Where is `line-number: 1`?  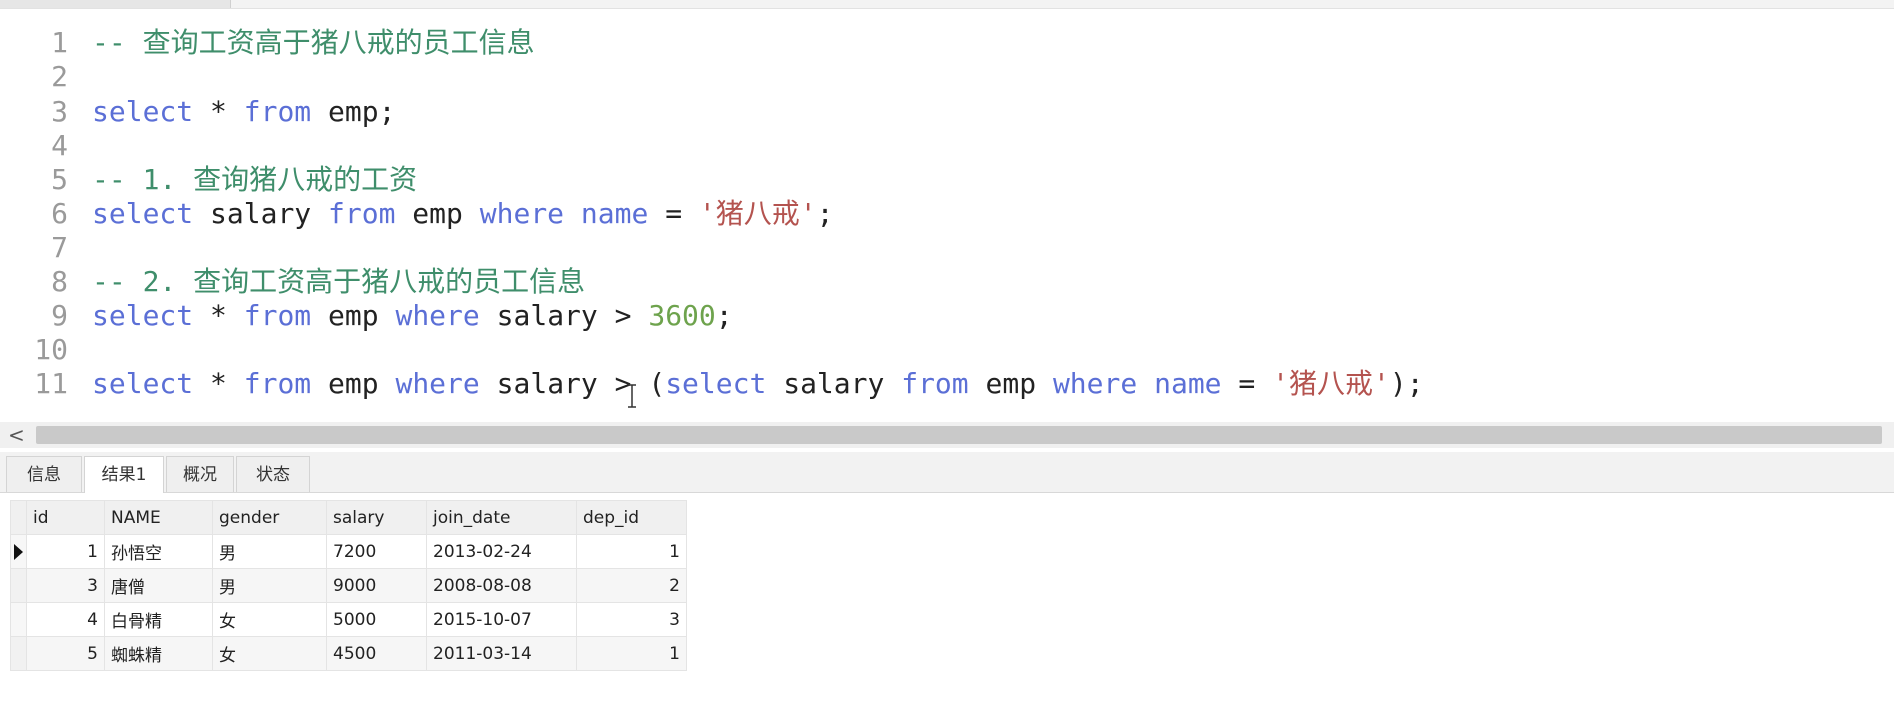
line-number: 1 is located at coordinates (59, 42).